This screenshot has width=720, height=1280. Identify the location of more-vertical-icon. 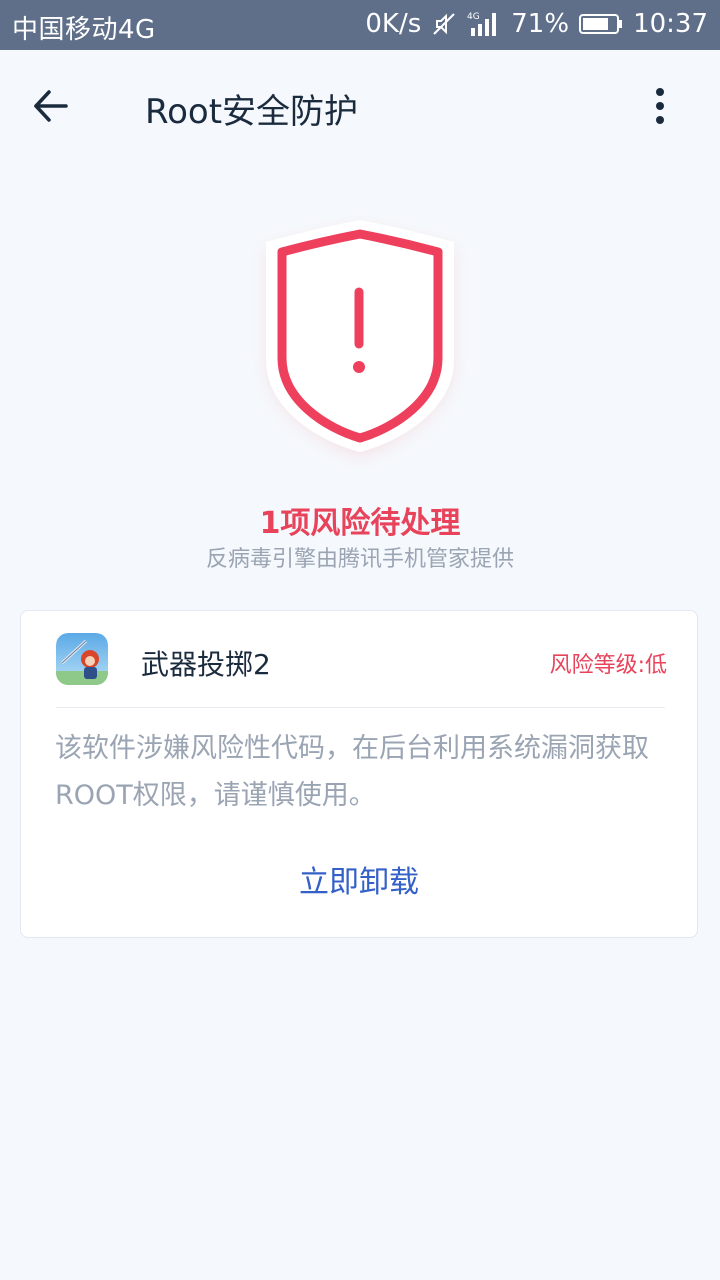
(660, 106).